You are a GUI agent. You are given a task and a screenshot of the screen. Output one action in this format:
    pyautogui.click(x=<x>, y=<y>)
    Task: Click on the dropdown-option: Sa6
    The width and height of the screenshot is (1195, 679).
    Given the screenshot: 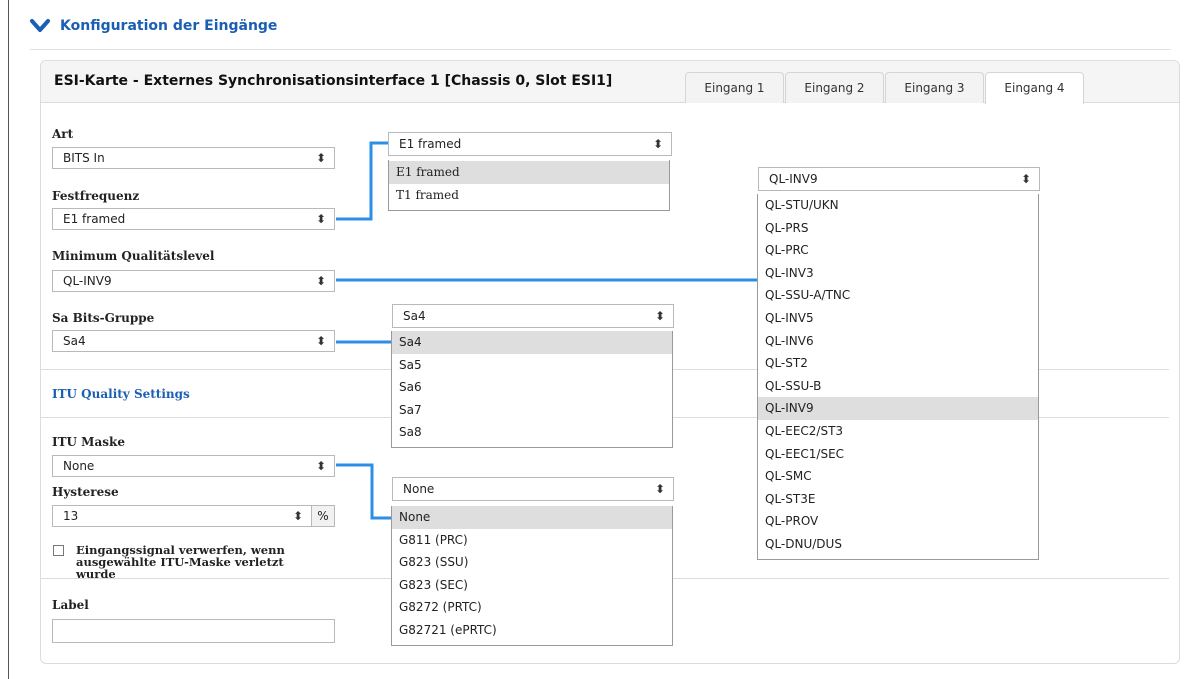 What is the action you would take?
    pyautogui.click(x=532, y=387)
    